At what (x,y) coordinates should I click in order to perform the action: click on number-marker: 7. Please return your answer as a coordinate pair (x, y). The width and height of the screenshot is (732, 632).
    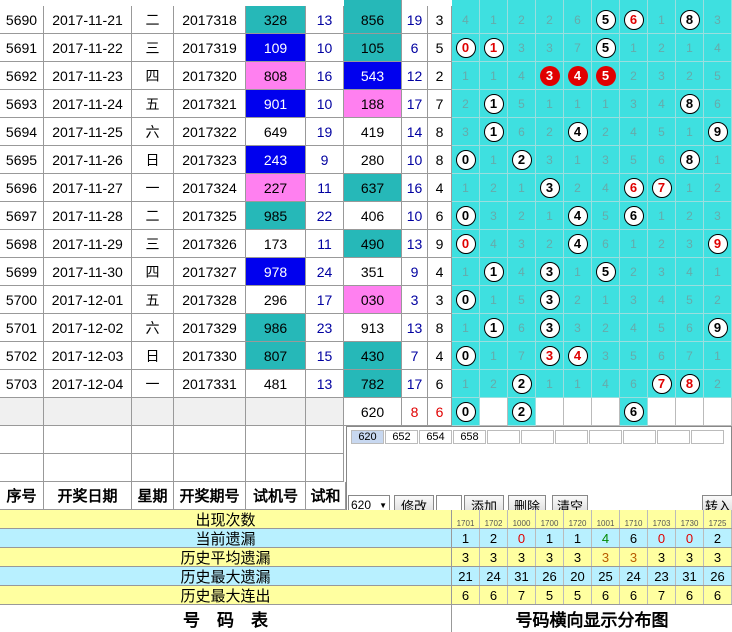
    Looking at the image, I should click on (661, 187).